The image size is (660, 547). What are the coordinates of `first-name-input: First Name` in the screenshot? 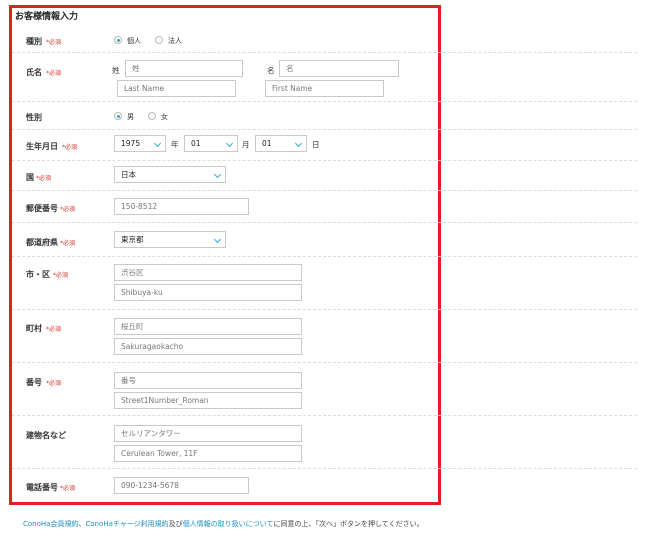 It's located at (324, 88).